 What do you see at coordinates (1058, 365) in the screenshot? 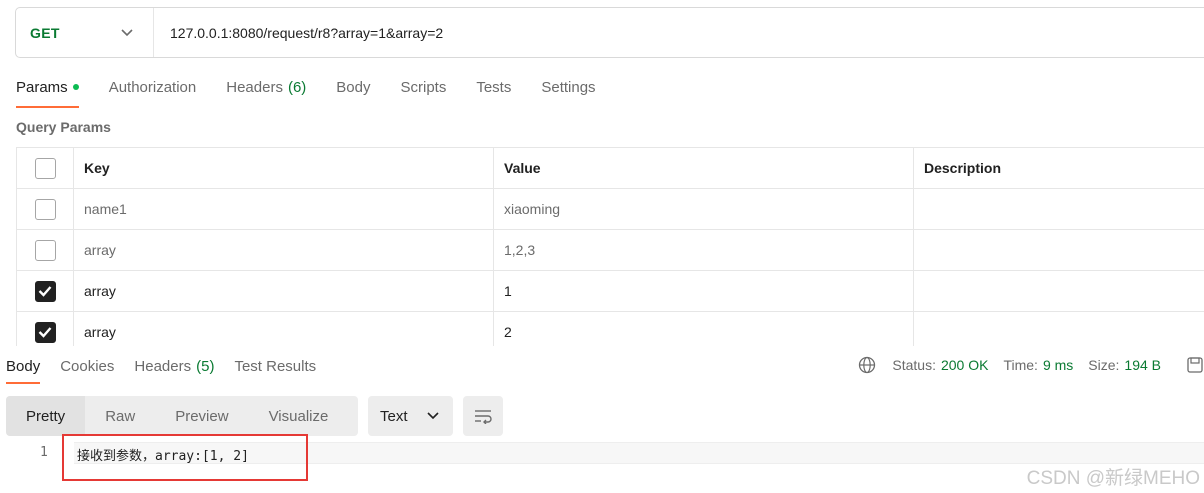
I see `time-value: 9 ms` at bounding box center [1058, 365].